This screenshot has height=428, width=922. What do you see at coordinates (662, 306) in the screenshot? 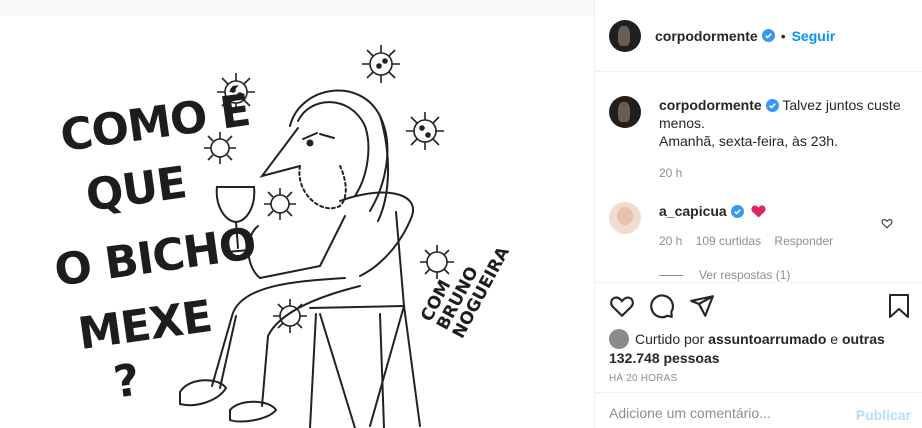
I see `comment-icon` at bounding box center [662, 306].